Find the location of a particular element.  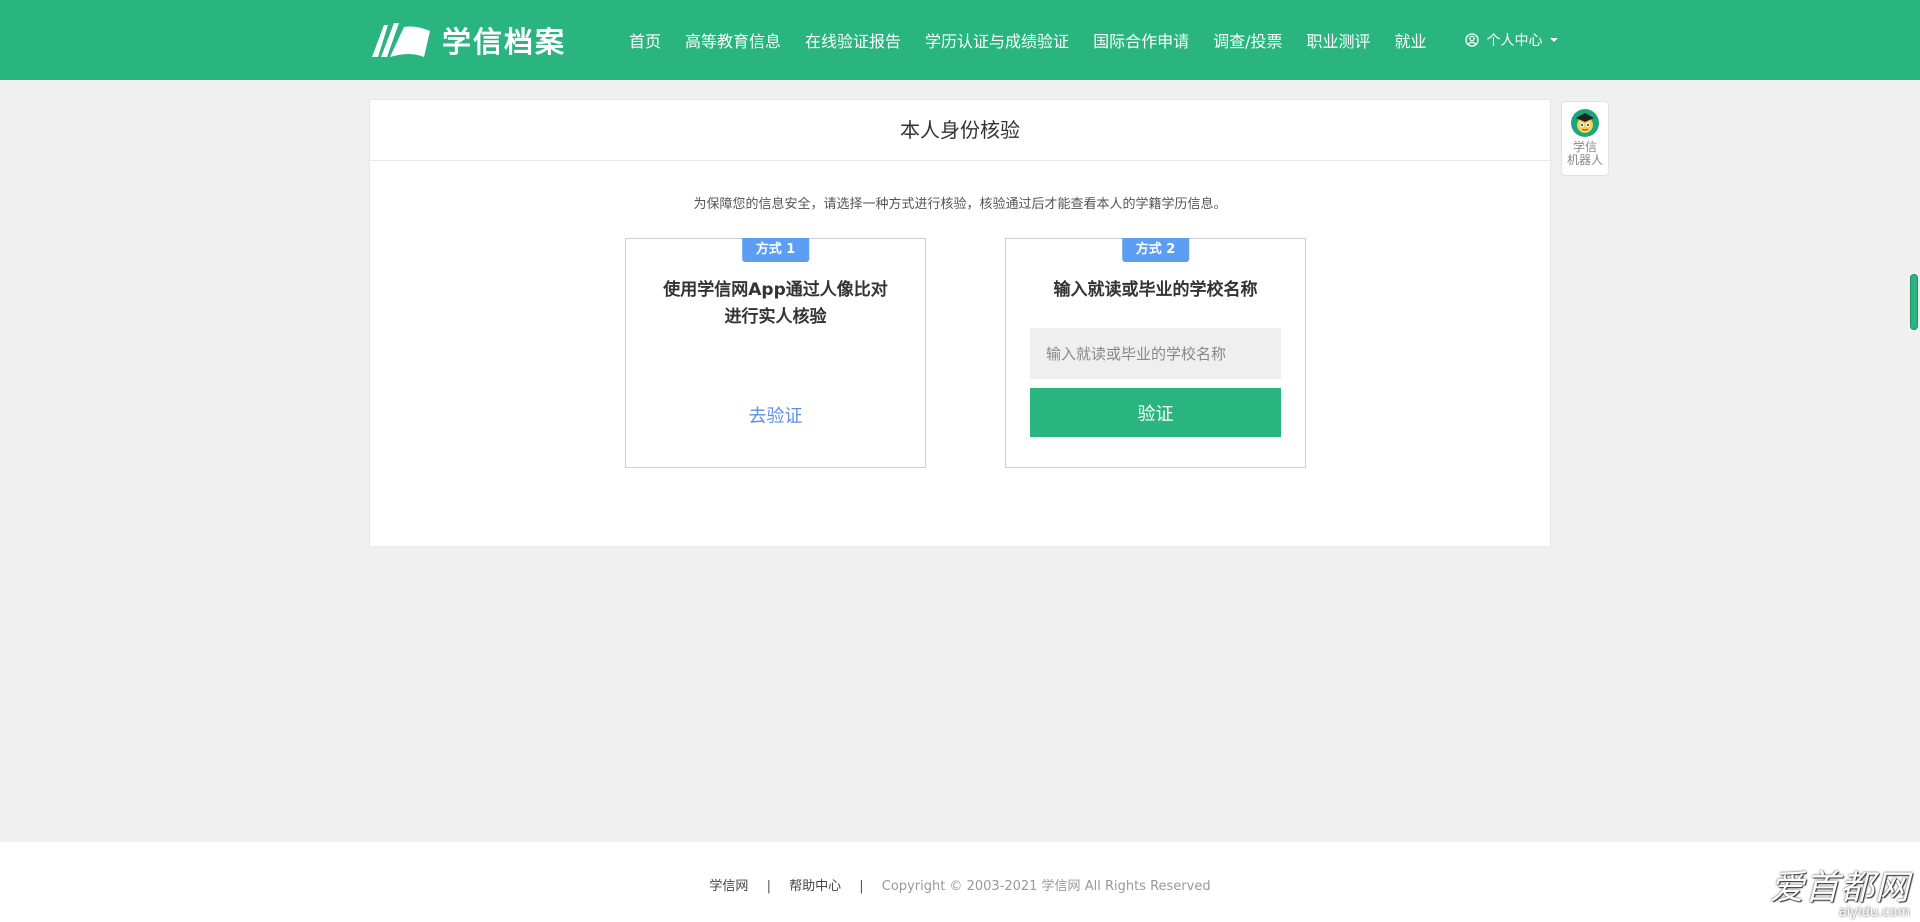

nav-item-online-report: 在线验证报告 is located at coordinates (853, 40).